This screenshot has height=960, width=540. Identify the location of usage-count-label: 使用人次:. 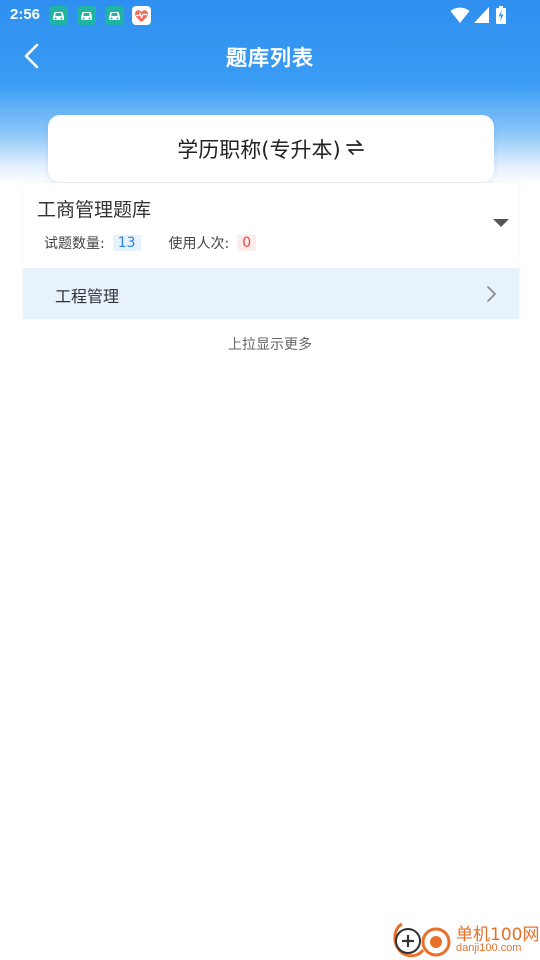
(199, 244).